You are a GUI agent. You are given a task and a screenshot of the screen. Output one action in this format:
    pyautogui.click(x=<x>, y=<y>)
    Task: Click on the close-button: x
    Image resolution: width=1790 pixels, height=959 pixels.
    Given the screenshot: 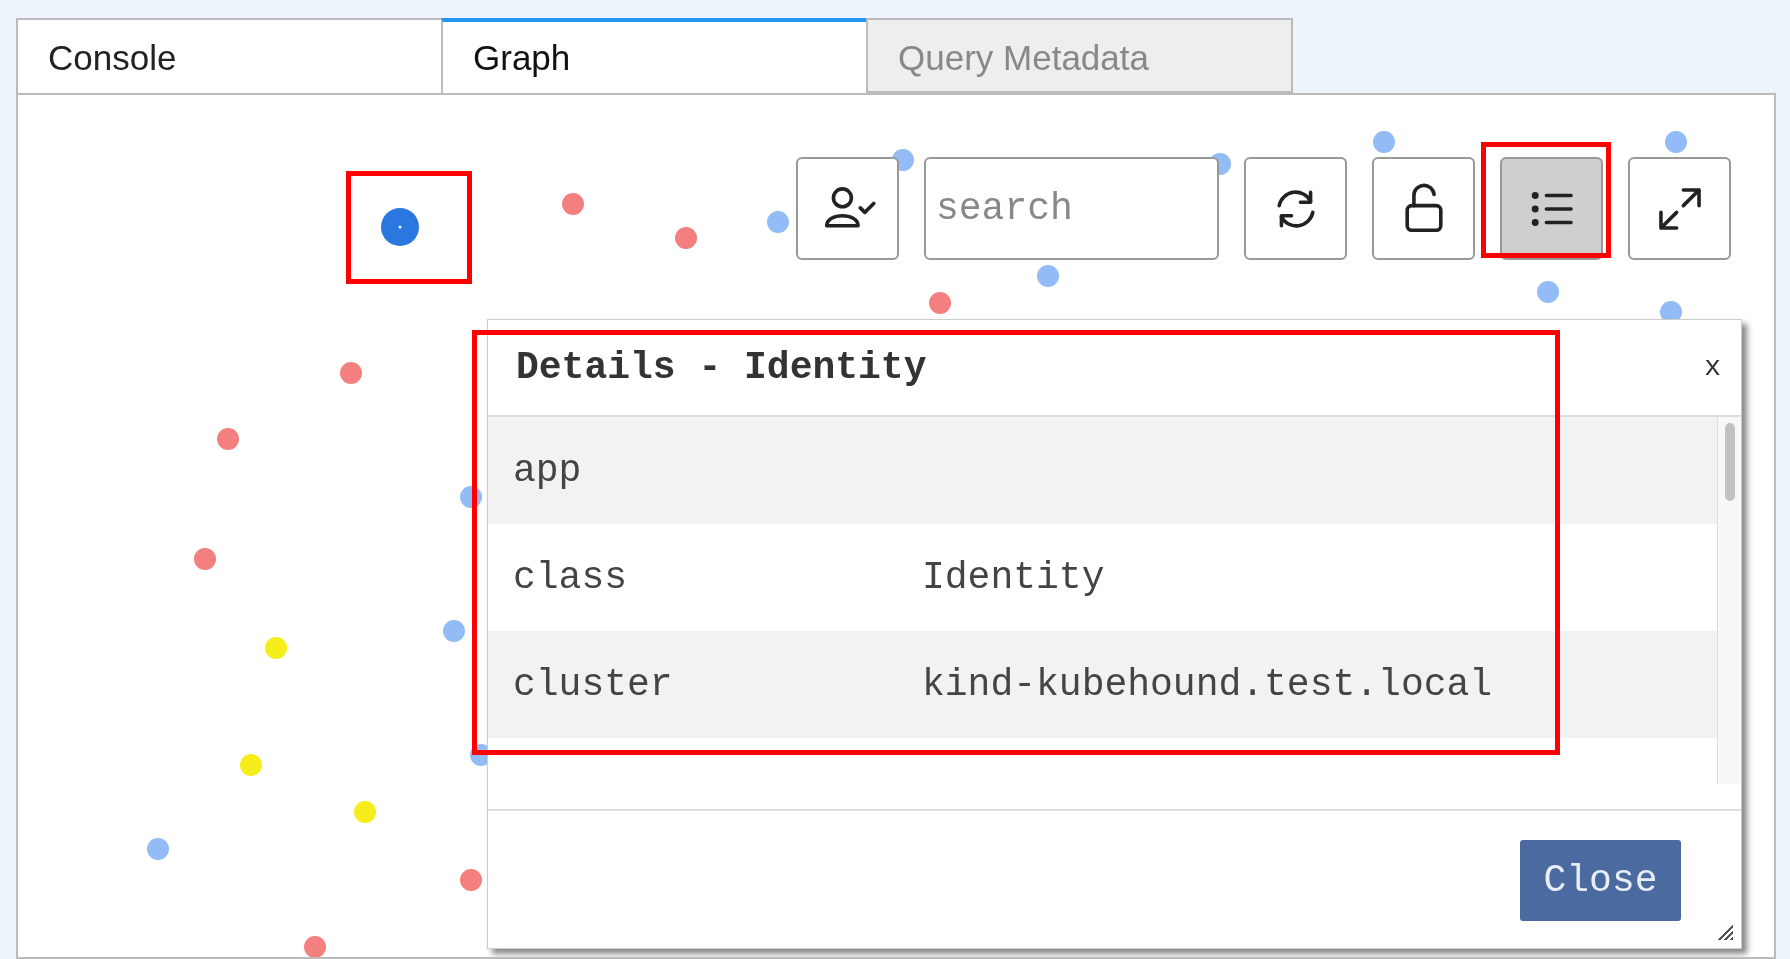 What is the action you would take?
    pyautogui.click(x=1712, y=367)
    